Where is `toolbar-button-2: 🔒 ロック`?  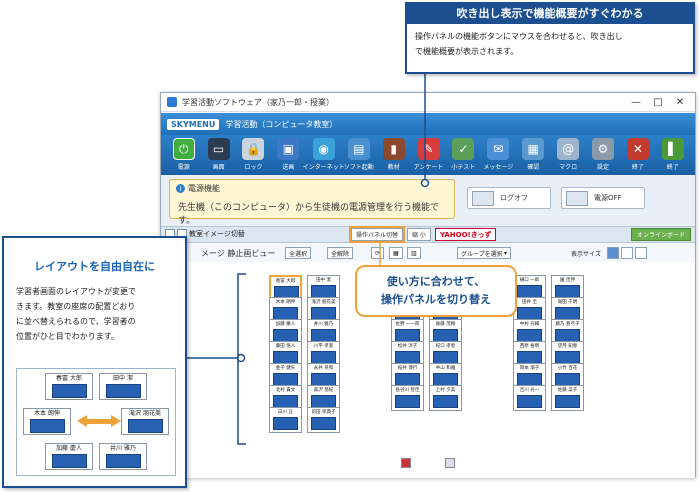
toolbar-button-2: 🔒 ロック is located at coordinates (253, 155).